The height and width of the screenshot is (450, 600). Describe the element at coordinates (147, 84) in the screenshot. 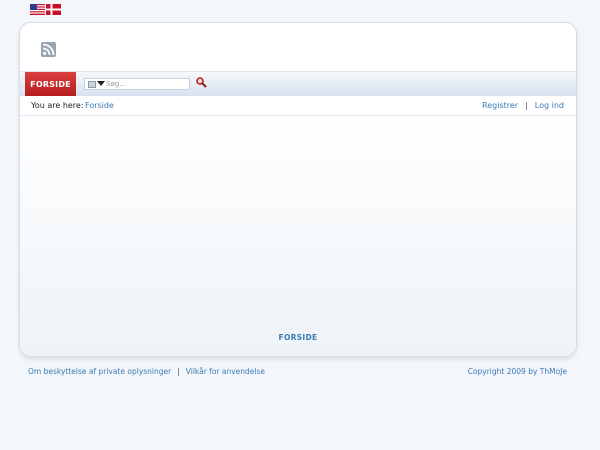

I see `search-input` at that location.